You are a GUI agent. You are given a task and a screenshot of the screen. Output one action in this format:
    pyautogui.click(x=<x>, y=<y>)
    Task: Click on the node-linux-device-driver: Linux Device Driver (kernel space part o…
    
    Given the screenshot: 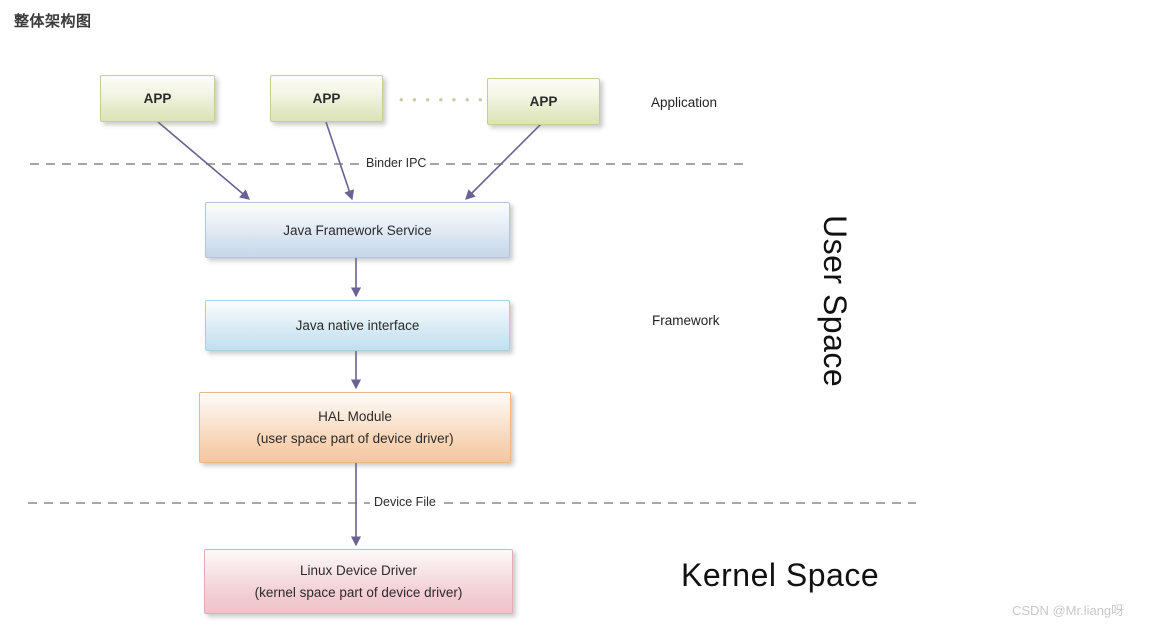 What is the action you would take?
    pyautogui.click(x=358, y=581)
    